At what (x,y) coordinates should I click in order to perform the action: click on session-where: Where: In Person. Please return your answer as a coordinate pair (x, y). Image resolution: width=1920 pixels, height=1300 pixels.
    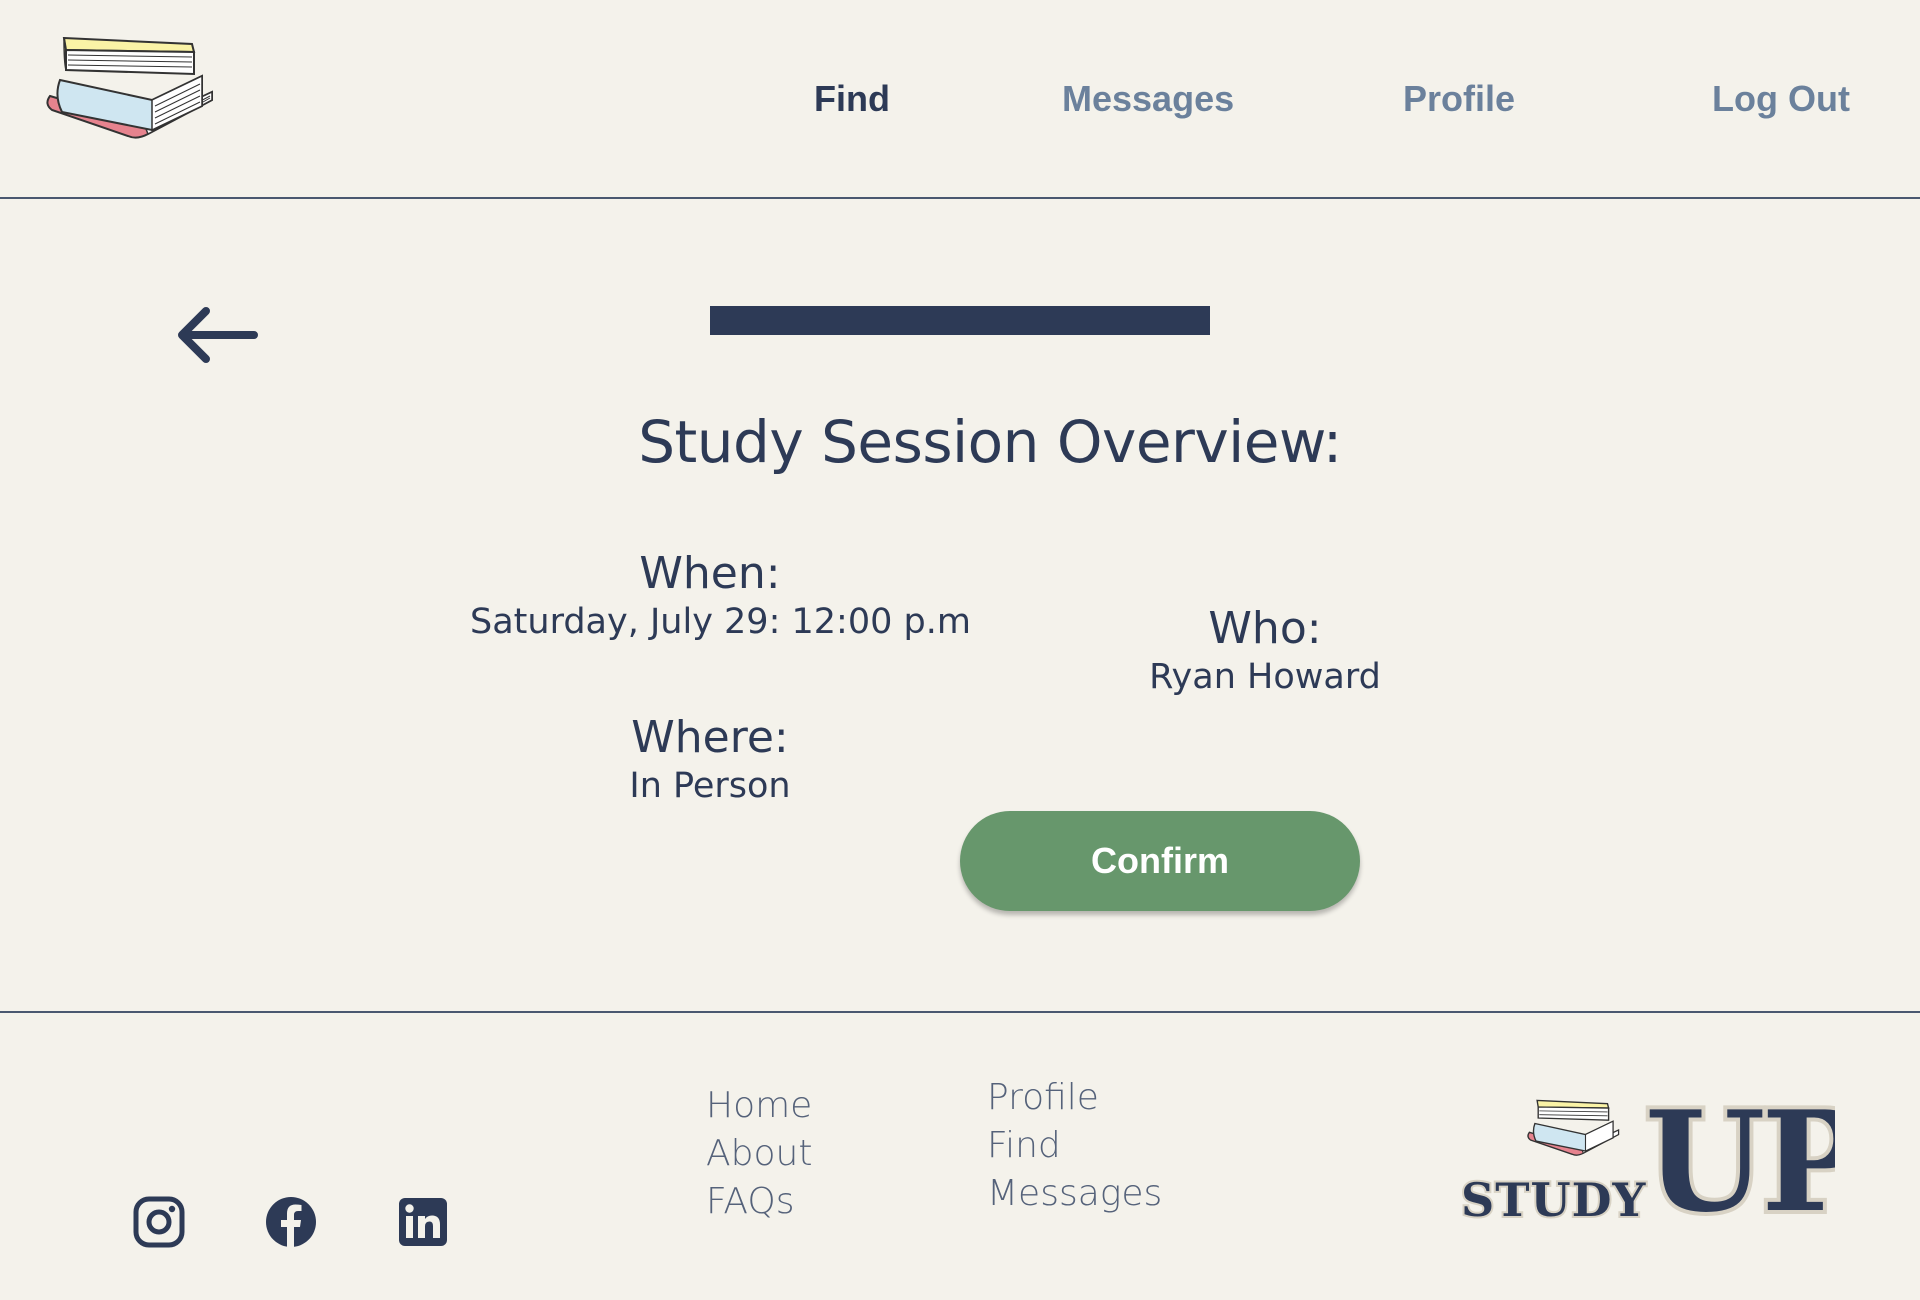
    Looking at the image, I should click on (710, 760).